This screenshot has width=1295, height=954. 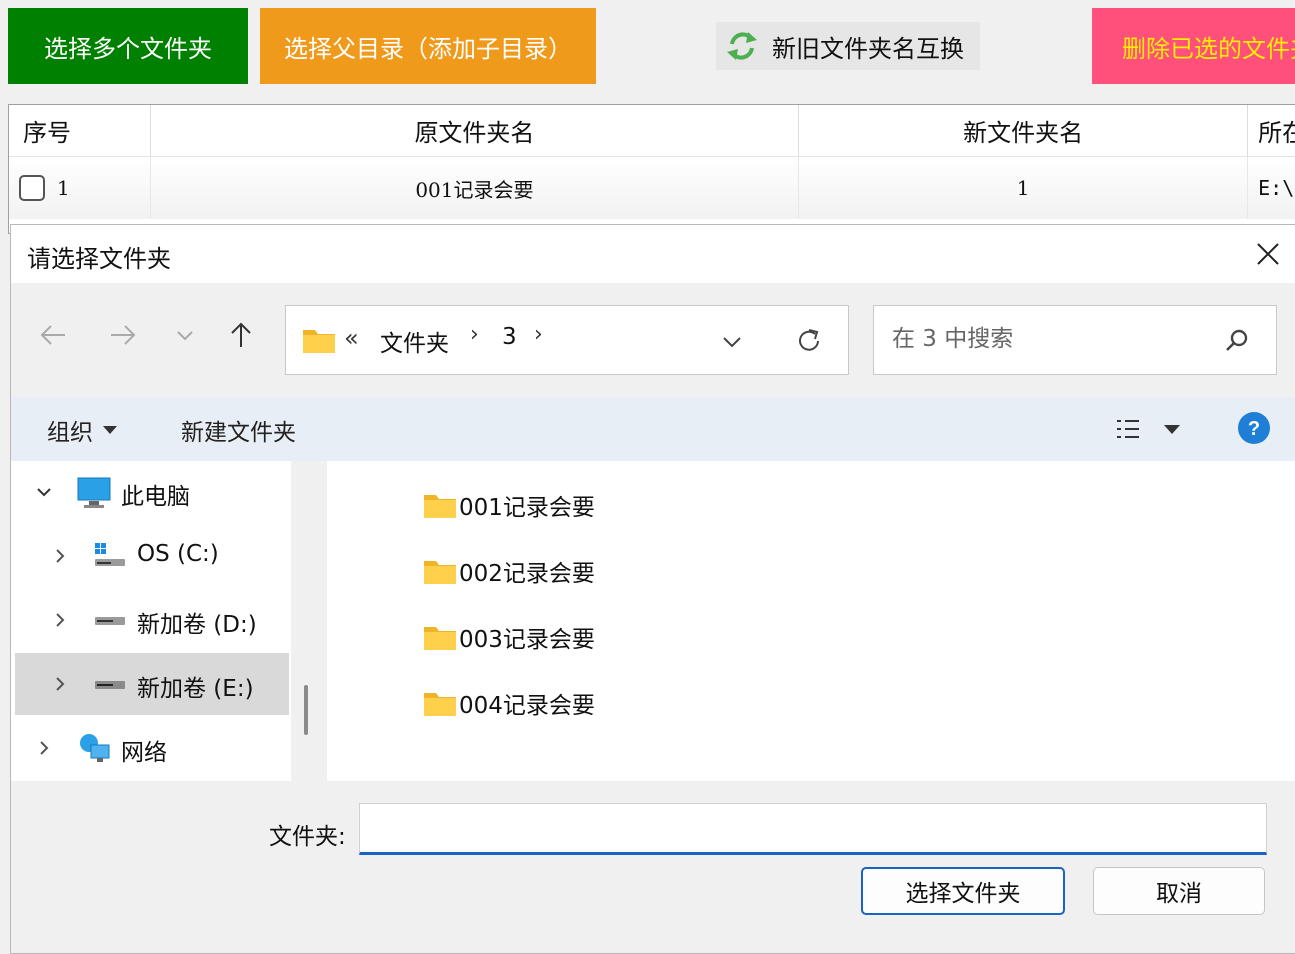 What do you see at coordinates (155, 497) in the screenshot?
I see `tree-label: 此电脑` at bounding box center [155, 497].